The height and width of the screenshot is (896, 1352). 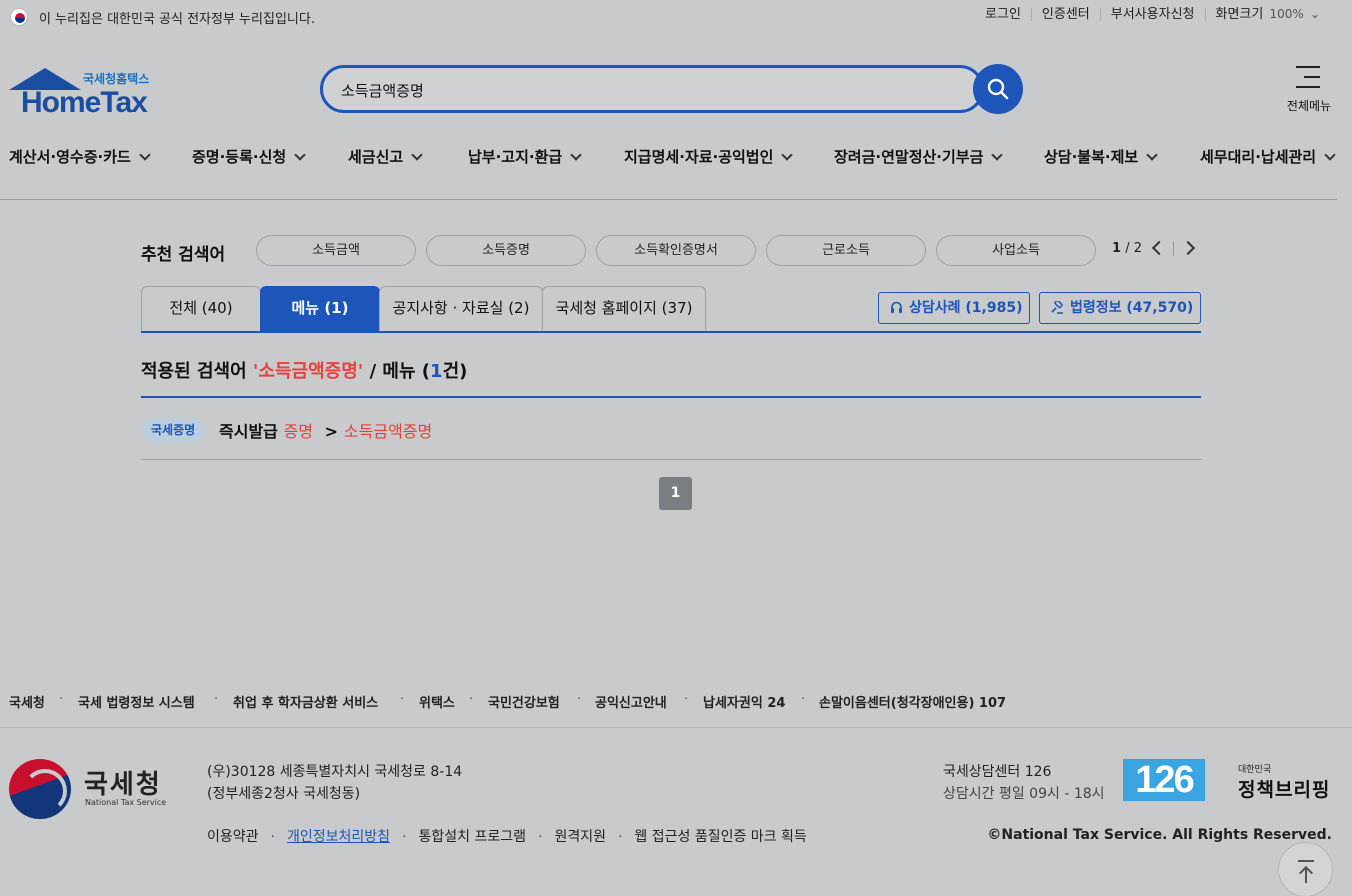 I want to click on search-input, so click(x=641, y=90).